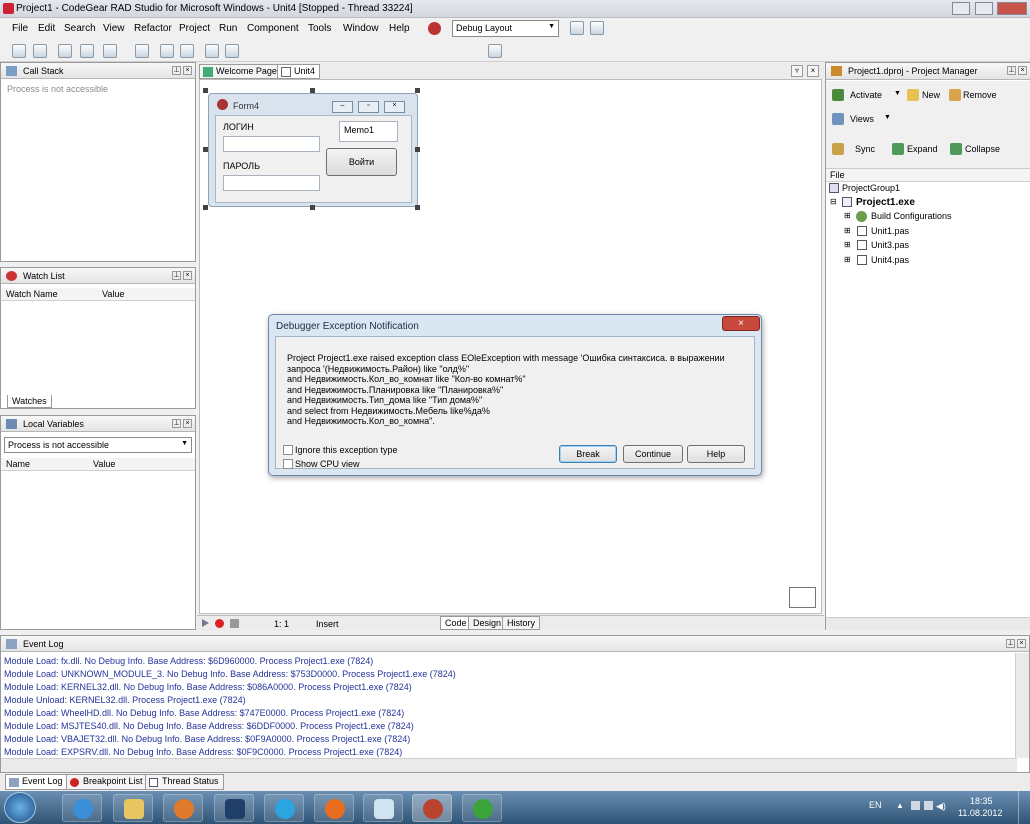  Describe the element at coordinates (32, 294) in the screenshot. I see `watch-name-column: Watch Name` at that location.